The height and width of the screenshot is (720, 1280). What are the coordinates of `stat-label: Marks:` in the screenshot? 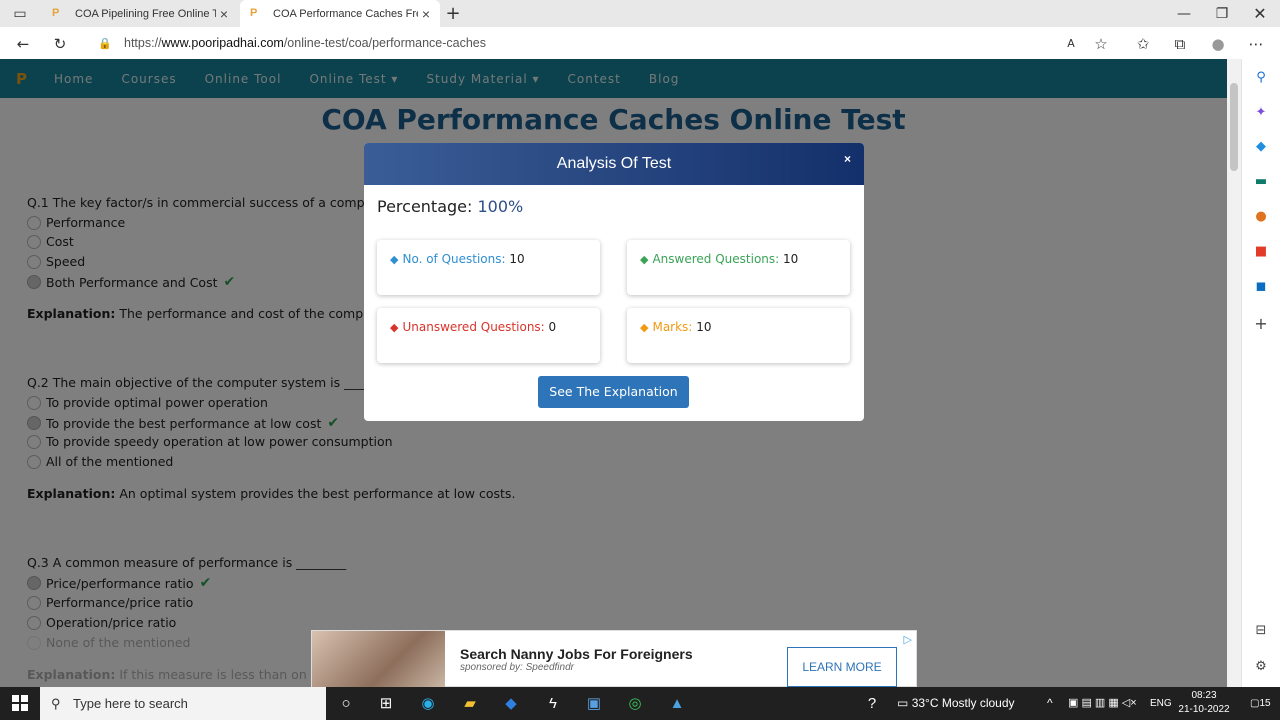 It's located at (672, 327).